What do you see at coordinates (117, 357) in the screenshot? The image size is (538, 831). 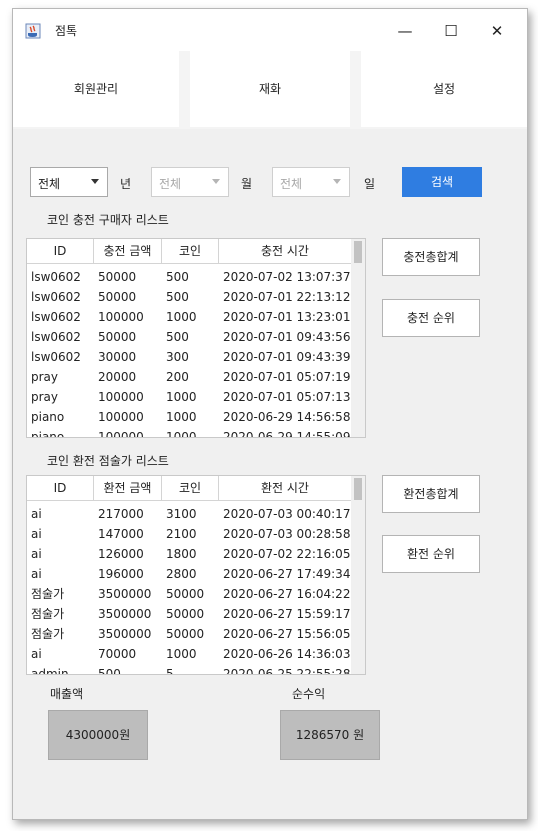 I see `cell-amount: 30000` at bounding box center [117, 357].